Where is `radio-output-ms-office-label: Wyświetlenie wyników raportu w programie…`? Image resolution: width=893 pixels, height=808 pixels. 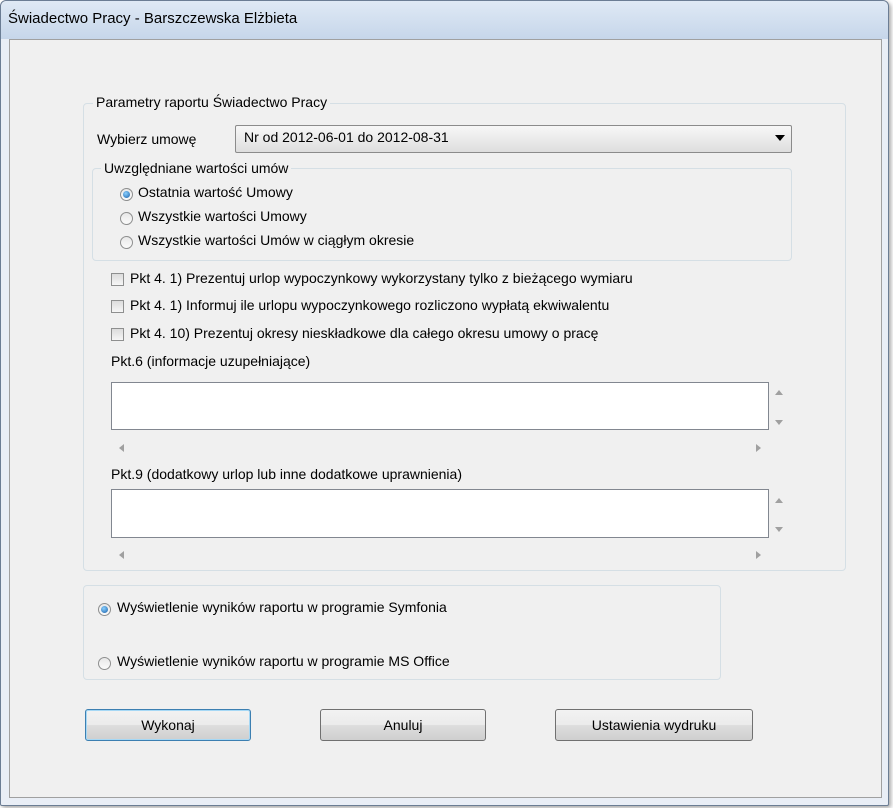
radio-output-ms-office-label: Wyświetlenie wyników raportu w programie… is located at coordinates (283, 661).